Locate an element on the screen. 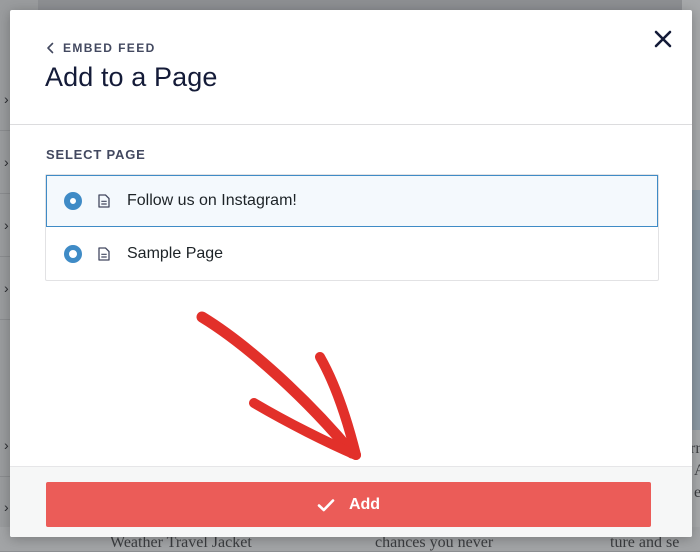  background-text: e is located at coordinates (697, 492).